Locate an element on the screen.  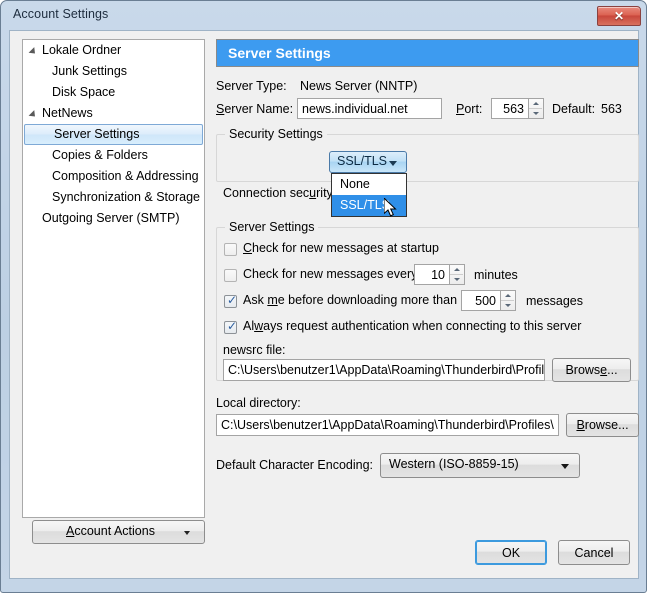
account-actions-label: Account Actions is located at coordinates (110, 531).